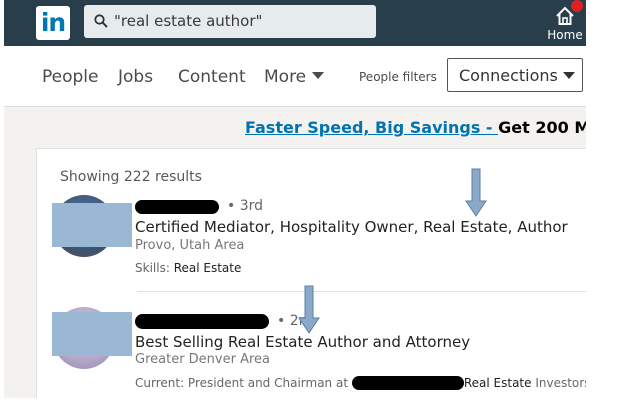 The height and width of the screenshot is (410, 624). Describe the element at coordinates (131, 177) in the screenshot. I see `results-count: Showing 222 results` at that location.